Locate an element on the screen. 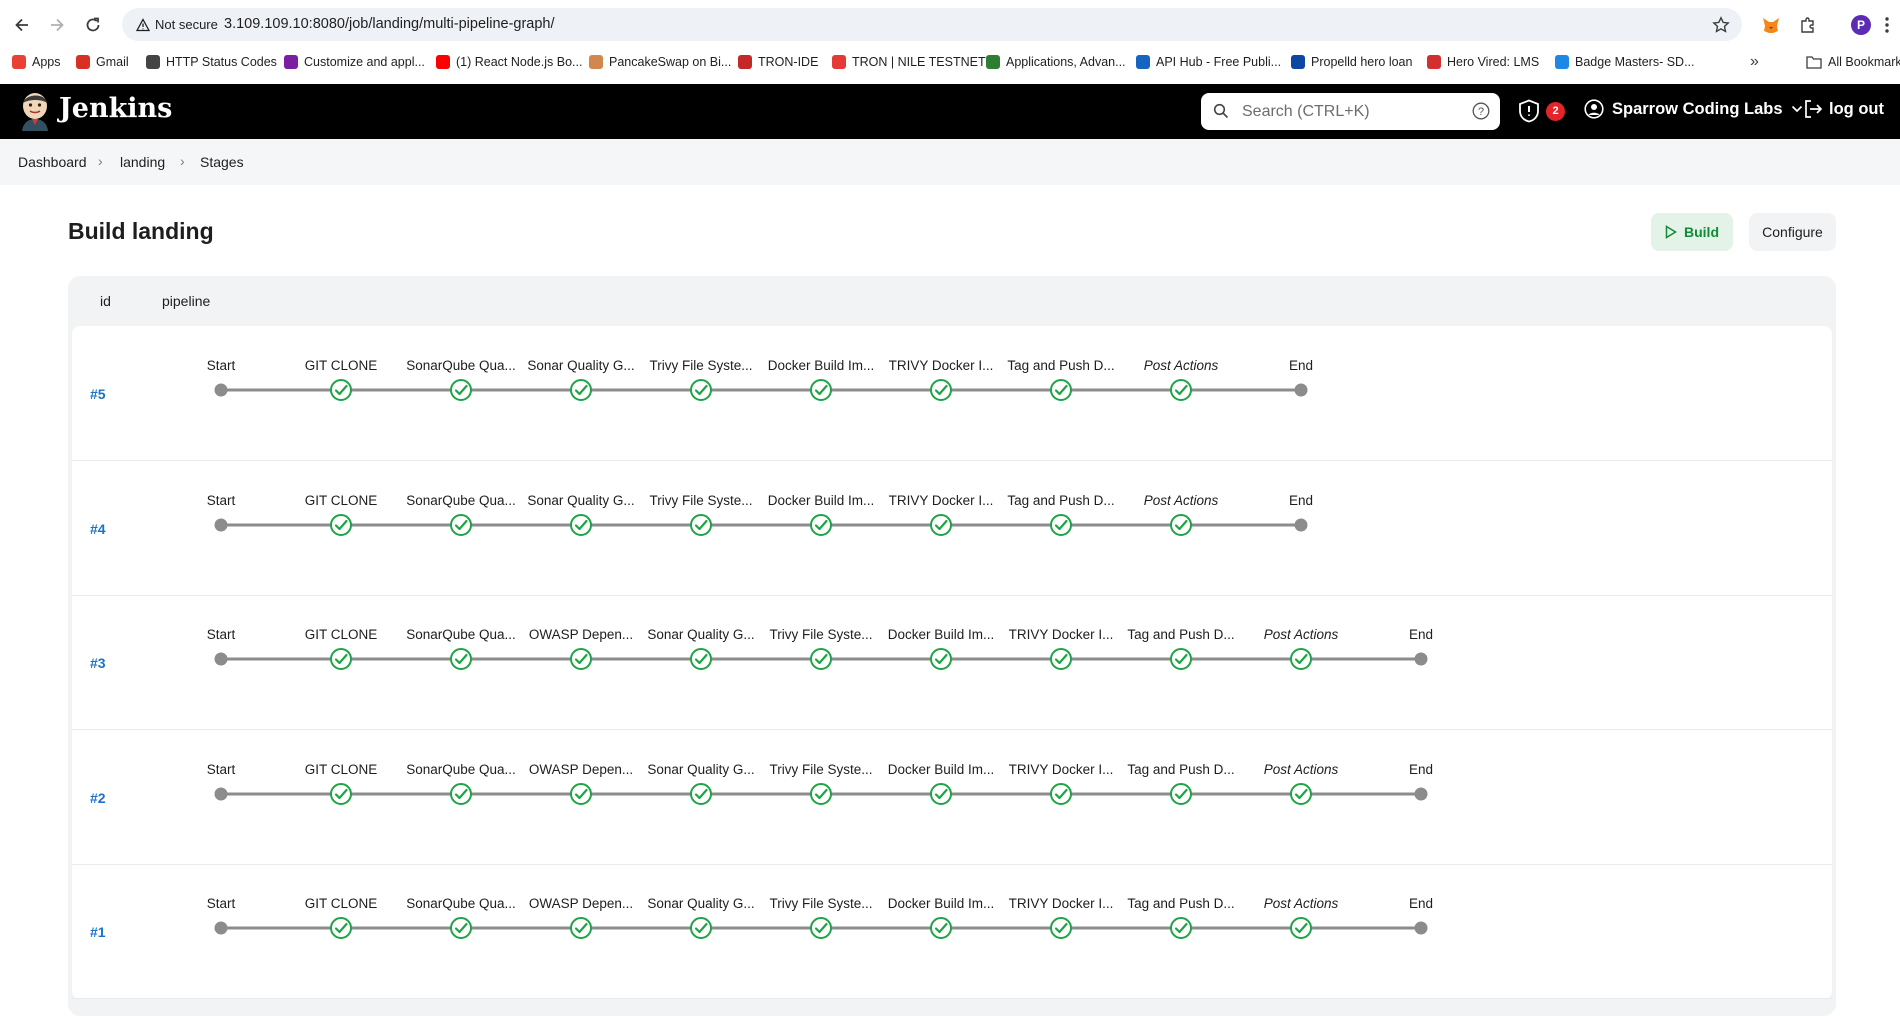  bookmark-item: Gmail is located at coordinates (102, 62).